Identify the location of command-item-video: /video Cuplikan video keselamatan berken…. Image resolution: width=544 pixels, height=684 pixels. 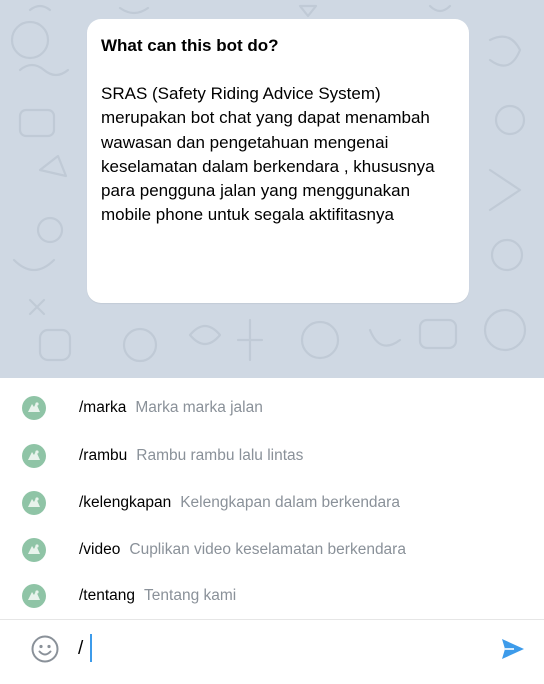
(272, 550).